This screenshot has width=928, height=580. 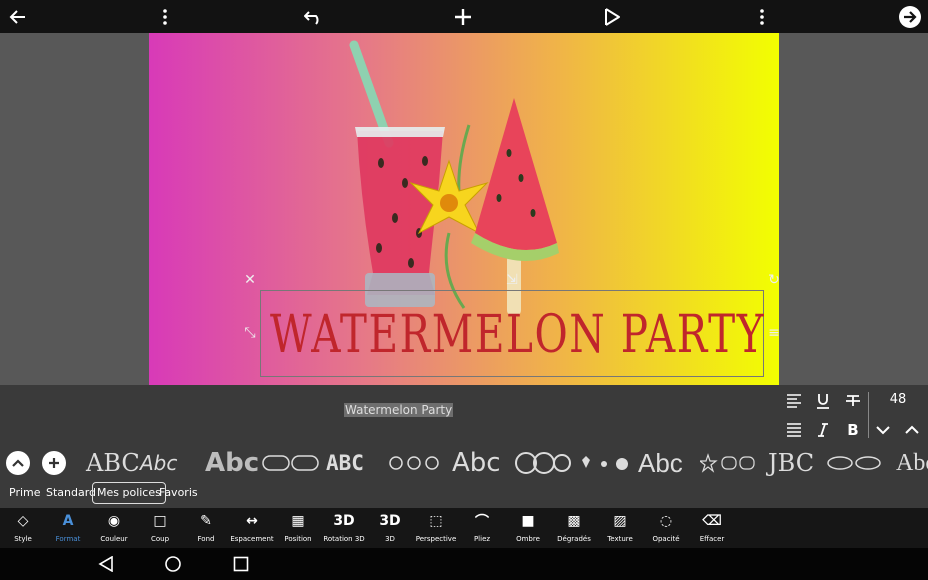 I want to click on spacing-icon: ↔, so click(x=252, y=521).